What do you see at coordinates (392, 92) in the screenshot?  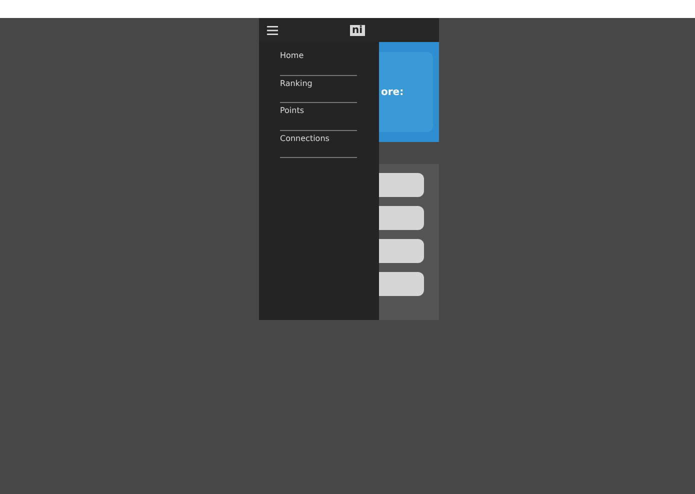 I see `score-label: ore:` at bounding box center [392, 92].